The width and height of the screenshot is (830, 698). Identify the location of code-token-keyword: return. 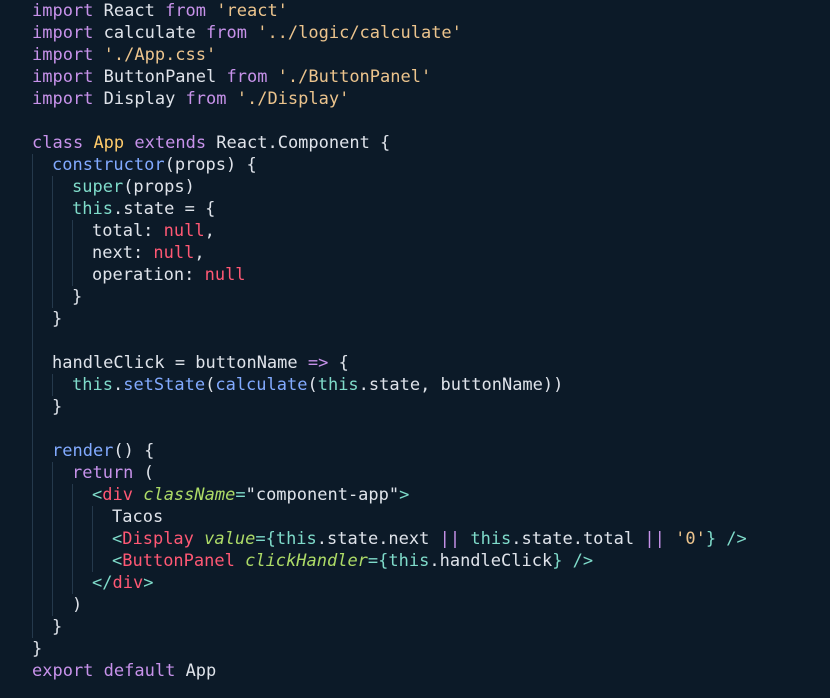
(103, 473).